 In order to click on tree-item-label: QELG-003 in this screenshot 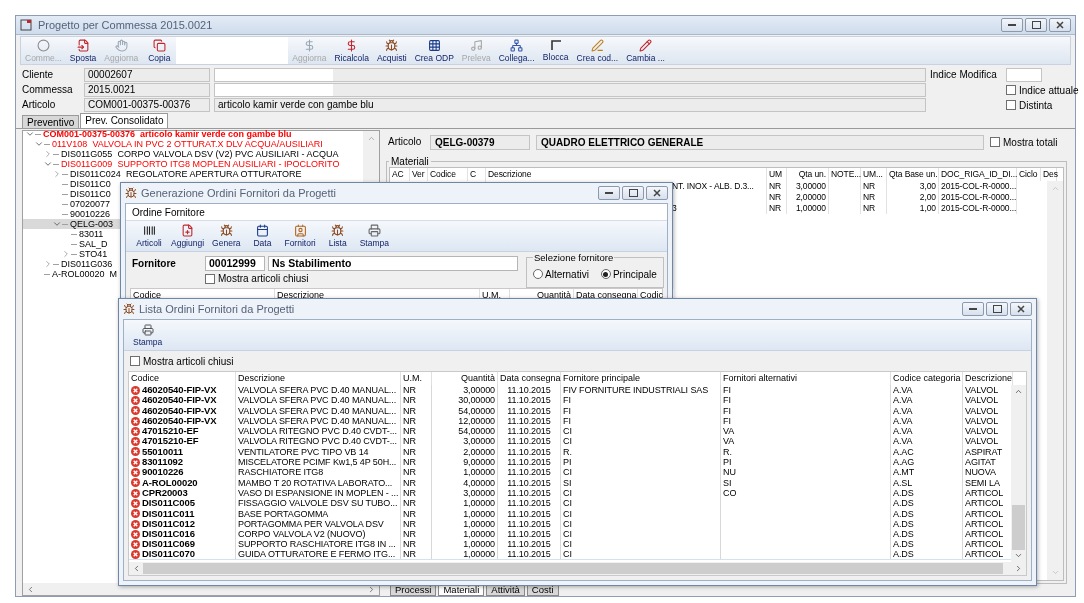, I will do `click(92, 224)`.